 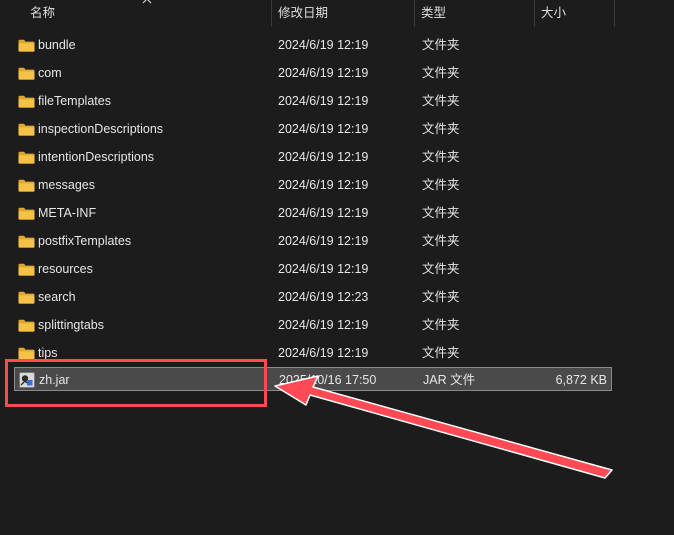 I want to click on file-row: bundle 2024/6/19 12:19 文件夹, so click(x=313, y=45).